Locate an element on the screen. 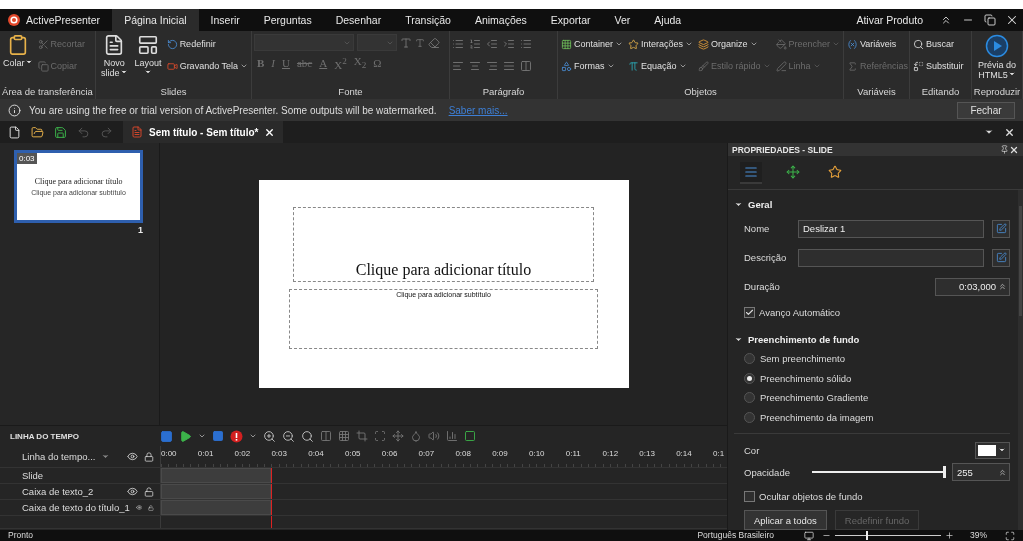 Image resolution: width=1023 pixels, height=541 pixels. section-header: Geral is located at coordinates (872, 204).